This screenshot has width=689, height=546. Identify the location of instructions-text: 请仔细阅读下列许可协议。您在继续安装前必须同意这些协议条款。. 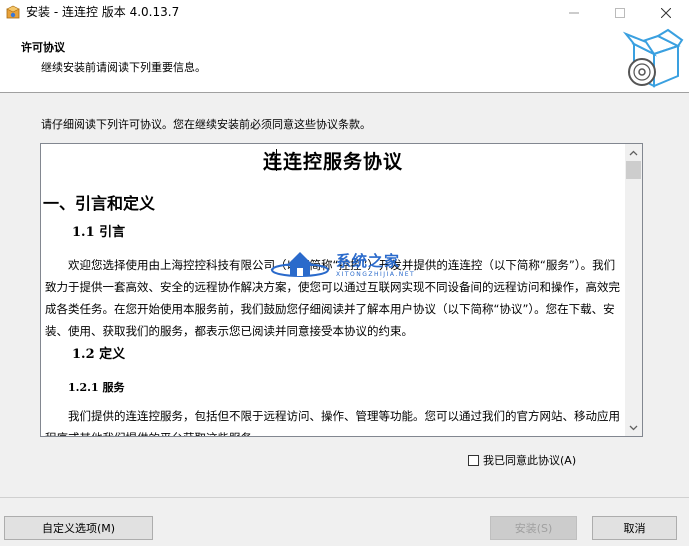
(206, 124).